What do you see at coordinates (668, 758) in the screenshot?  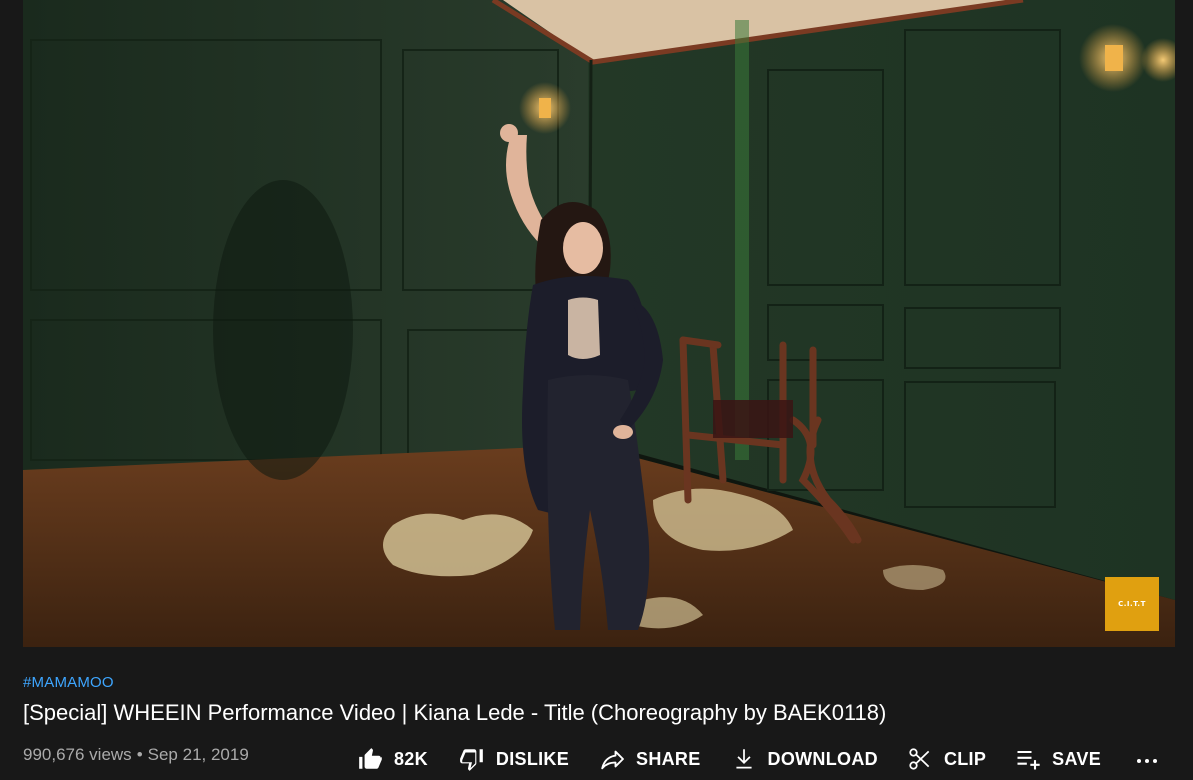 I see `share-label: SHARE` at bounding box center [668, 758].